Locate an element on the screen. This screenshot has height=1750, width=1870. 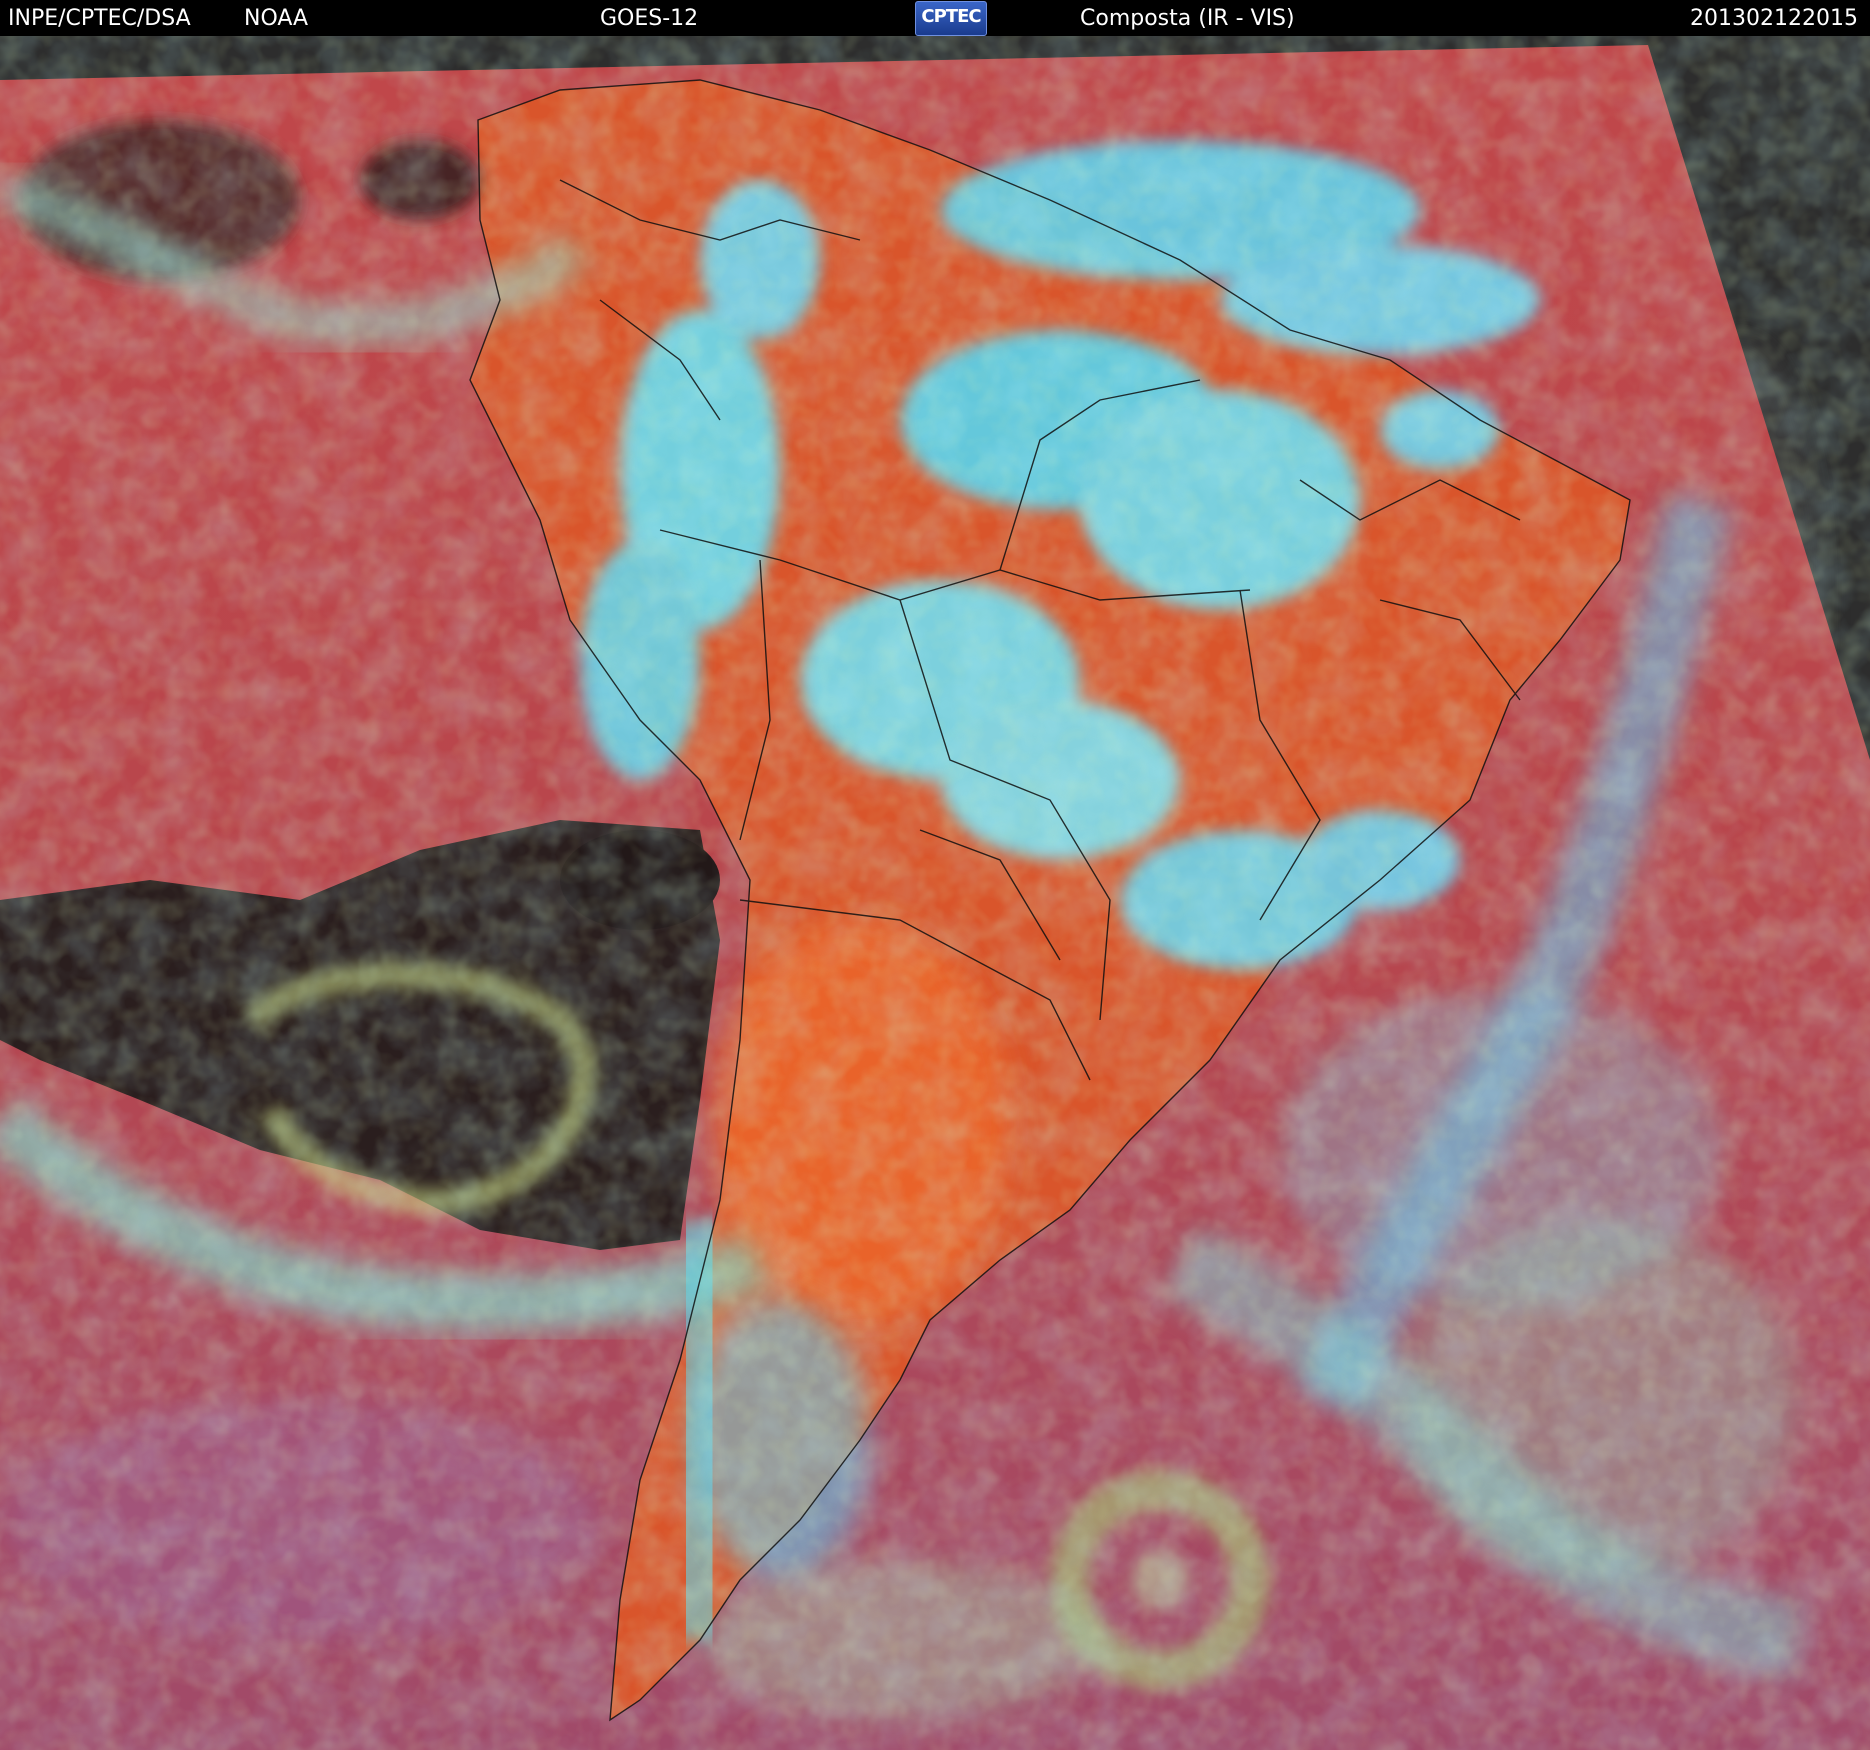
cptec-logo: CPTEC is located at coordinates (951, 18).